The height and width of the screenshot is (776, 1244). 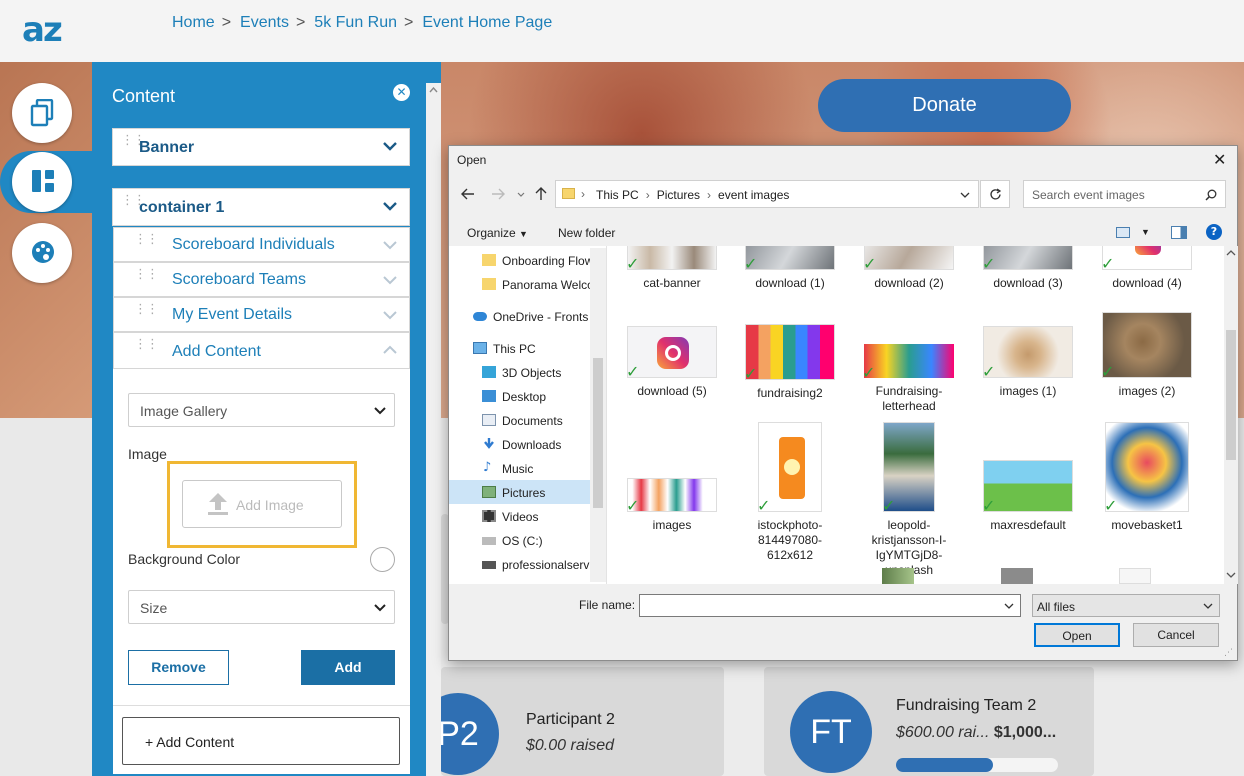 What do you see at coordinates (390, 350) in the screenshot?
I see `chevron-up-icon` at bounding box center [390, 350].